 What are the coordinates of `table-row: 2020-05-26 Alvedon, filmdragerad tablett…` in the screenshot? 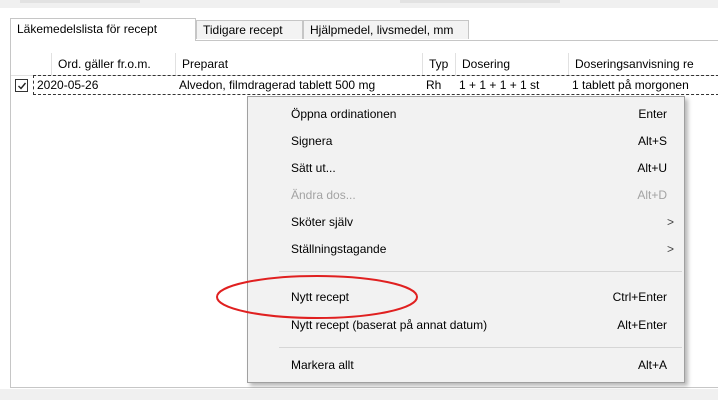 It's located at (364, 85).